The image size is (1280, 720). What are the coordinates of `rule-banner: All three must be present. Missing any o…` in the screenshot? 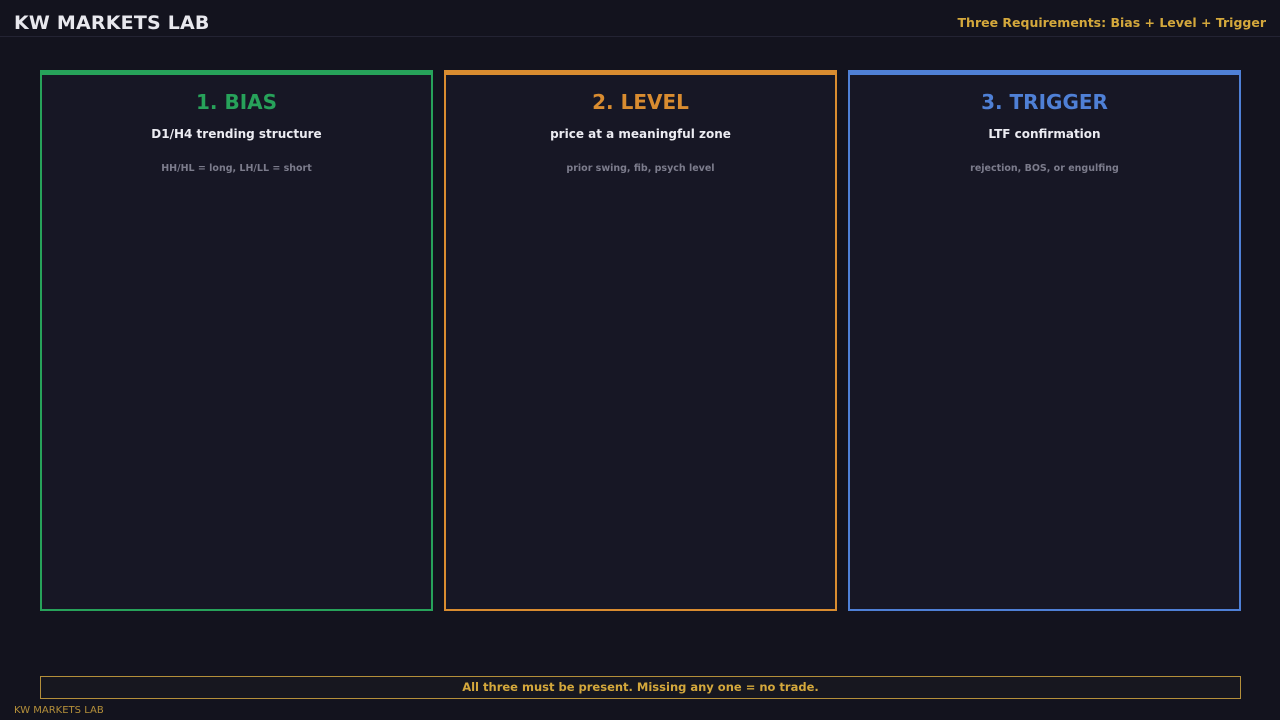 It's located at (640, 687).